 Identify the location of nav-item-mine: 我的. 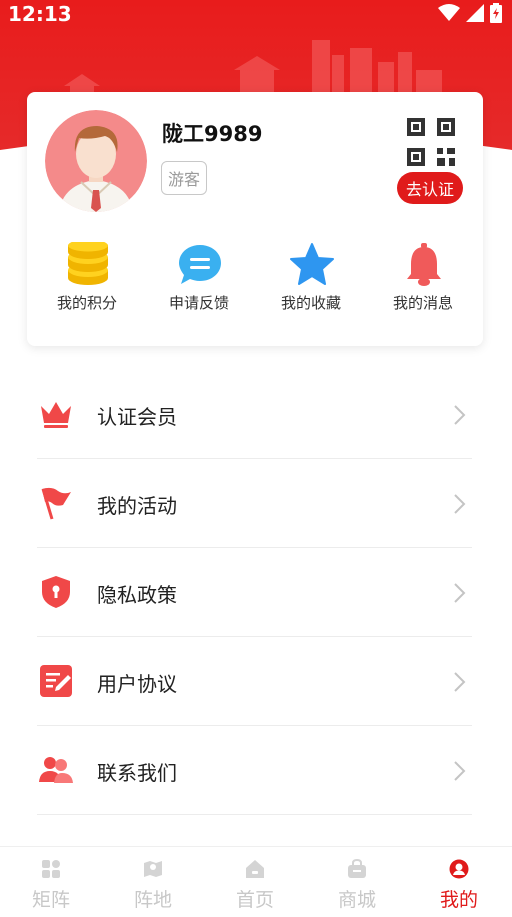
(459, 882).